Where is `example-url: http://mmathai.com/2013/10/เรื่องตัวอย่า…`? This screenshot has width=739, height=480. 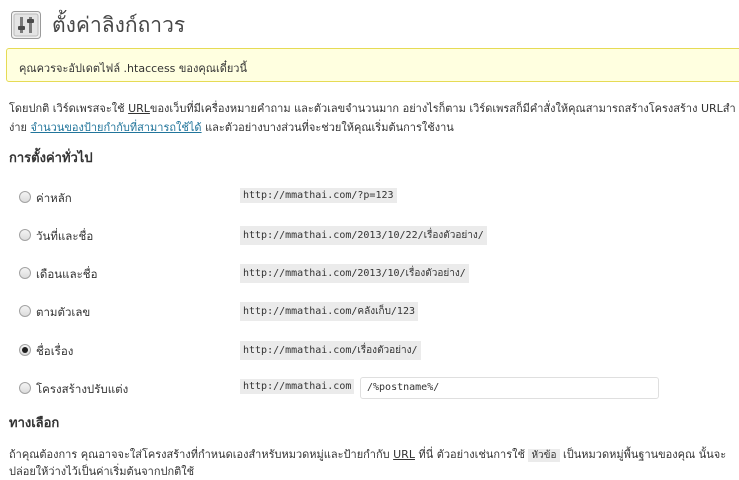 example-url: http://mmathai.com/2013/10/เรื่องตัวอย่า… is located at coordinates (354, 273).